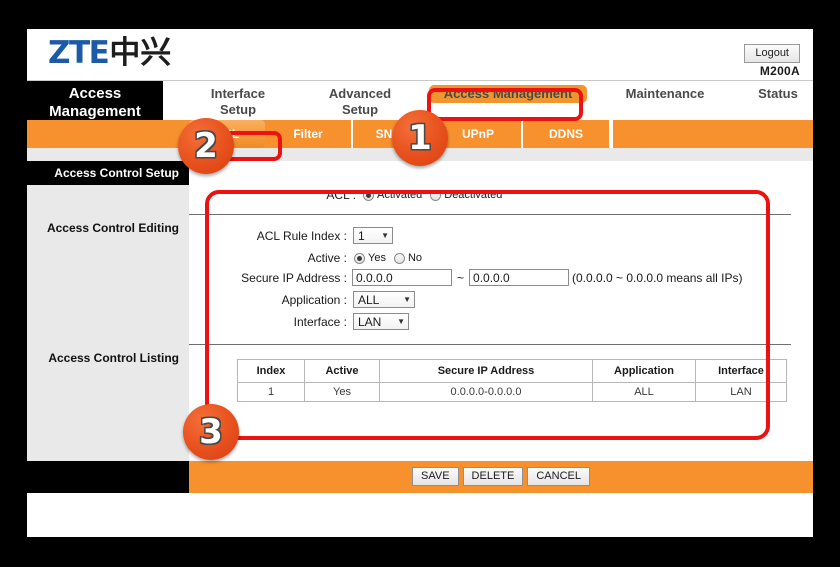 The image size is (840, 567). I want to click on page-footer: SAVE DELETE CANCEL, so click(420, 477).